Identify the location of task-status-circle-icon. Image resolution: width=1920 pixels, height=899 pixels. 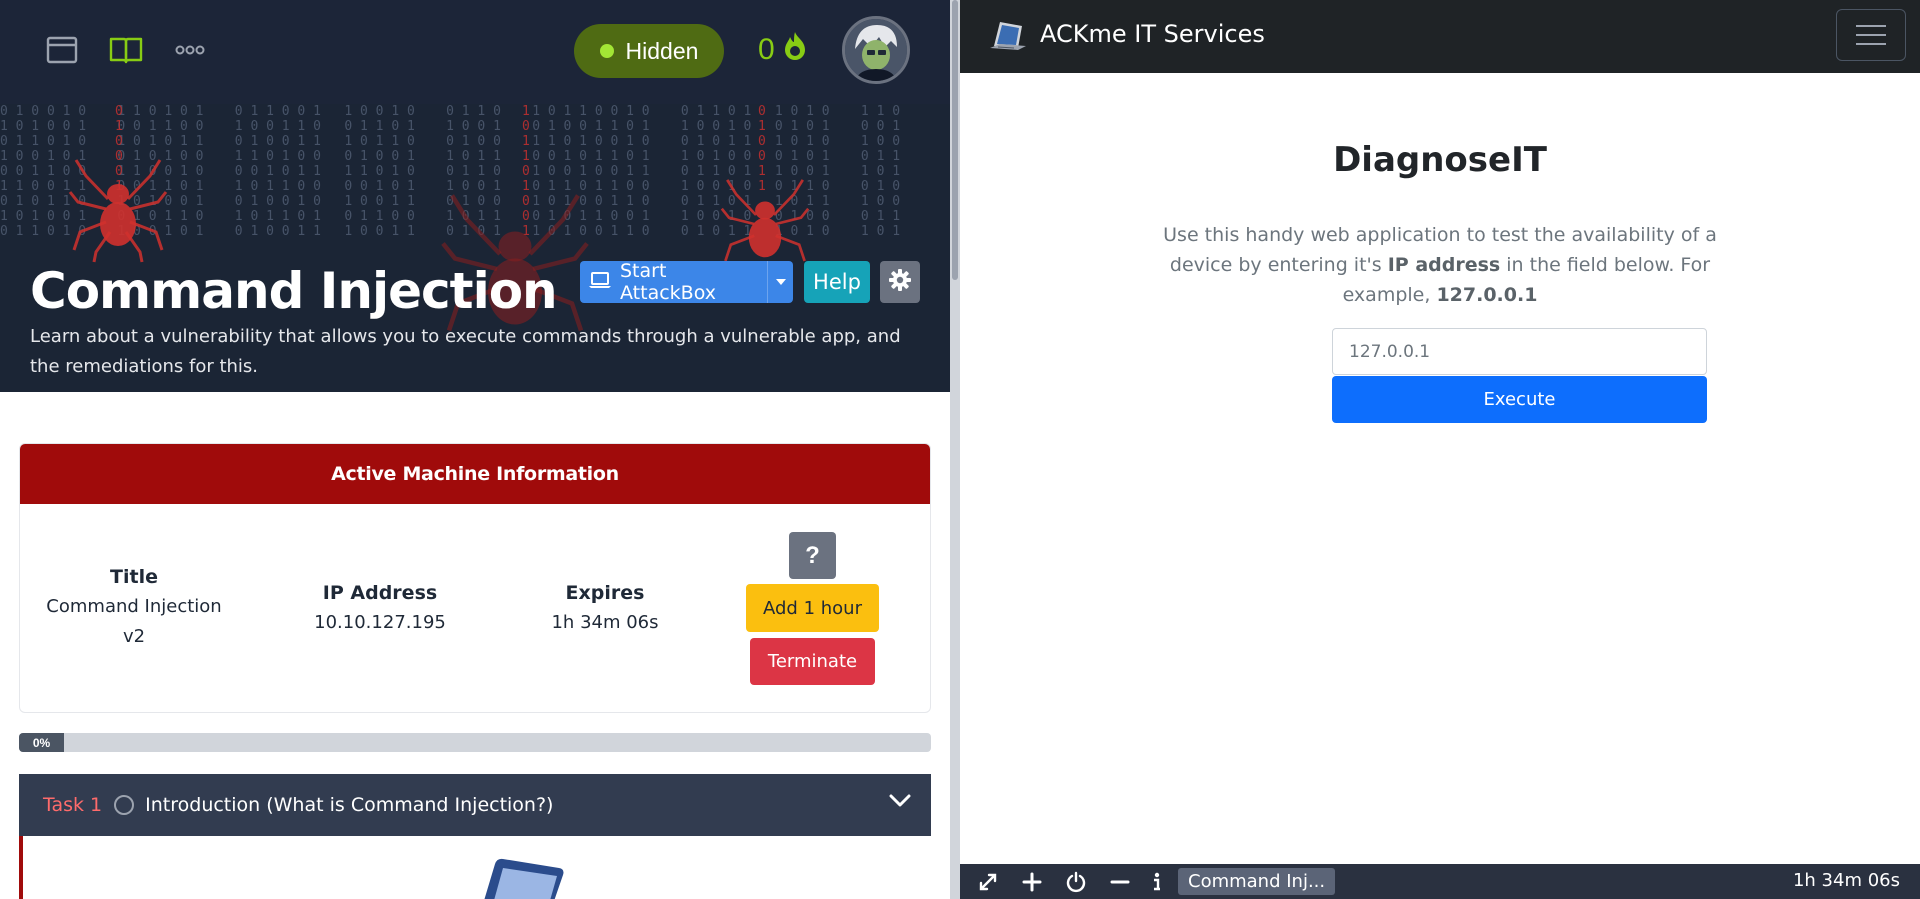
(124, 805).